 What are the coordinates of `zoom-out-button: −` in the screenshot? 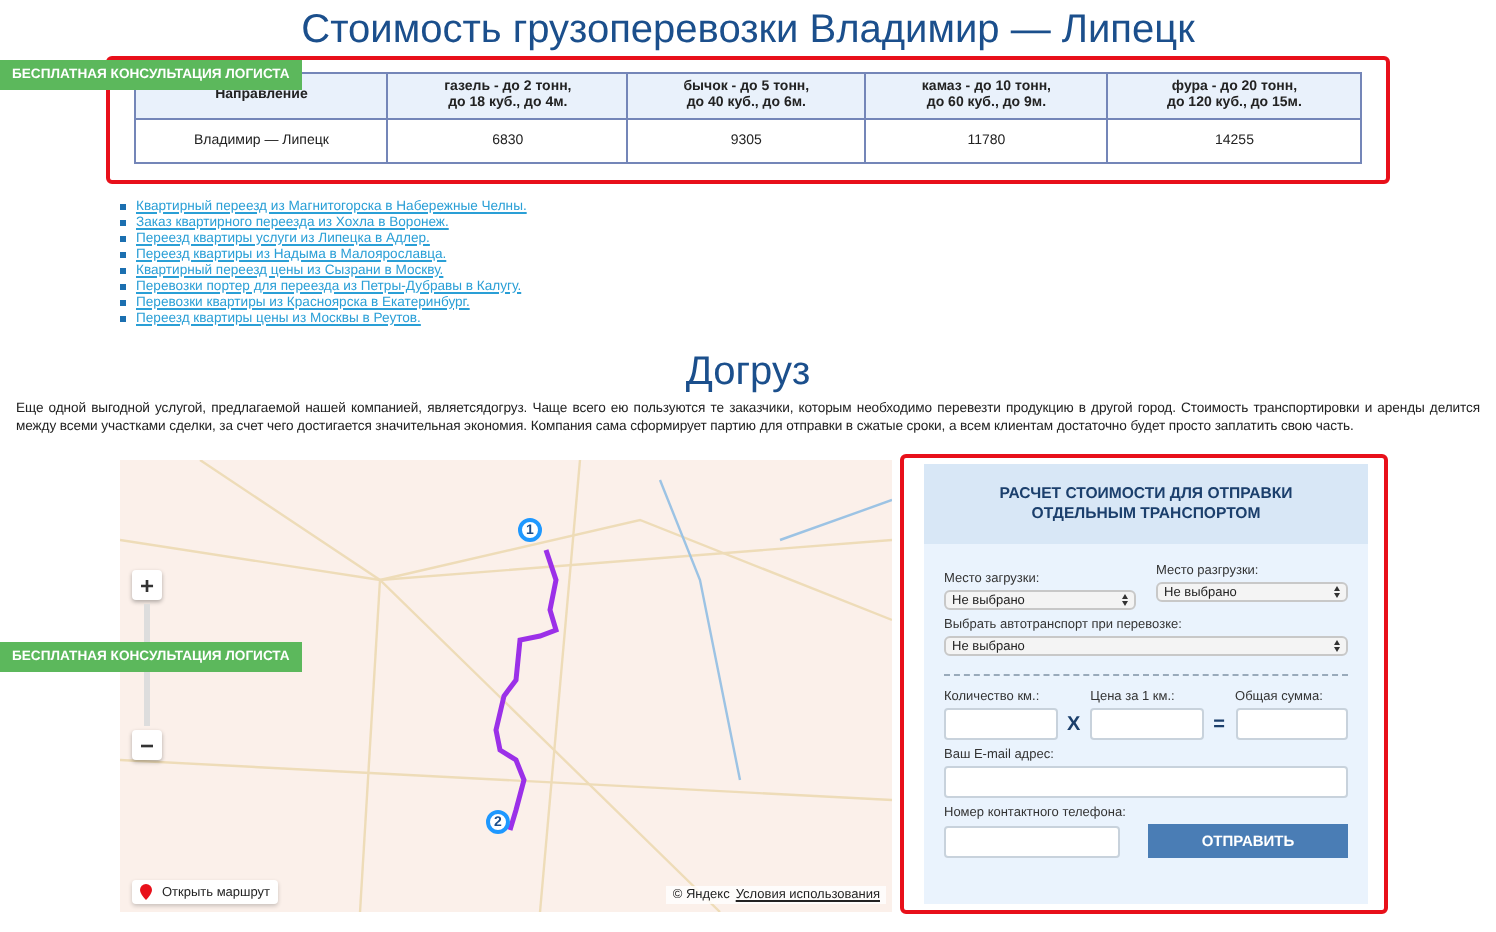 It's located at (147, 745).